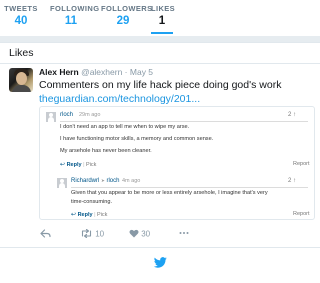 This screenshot has width=320, height=283. What do you see at coordinates (101, 72) in the screenshot?
I see `tweet-author-handle: @alexhern` at bounding box center [101, 72].